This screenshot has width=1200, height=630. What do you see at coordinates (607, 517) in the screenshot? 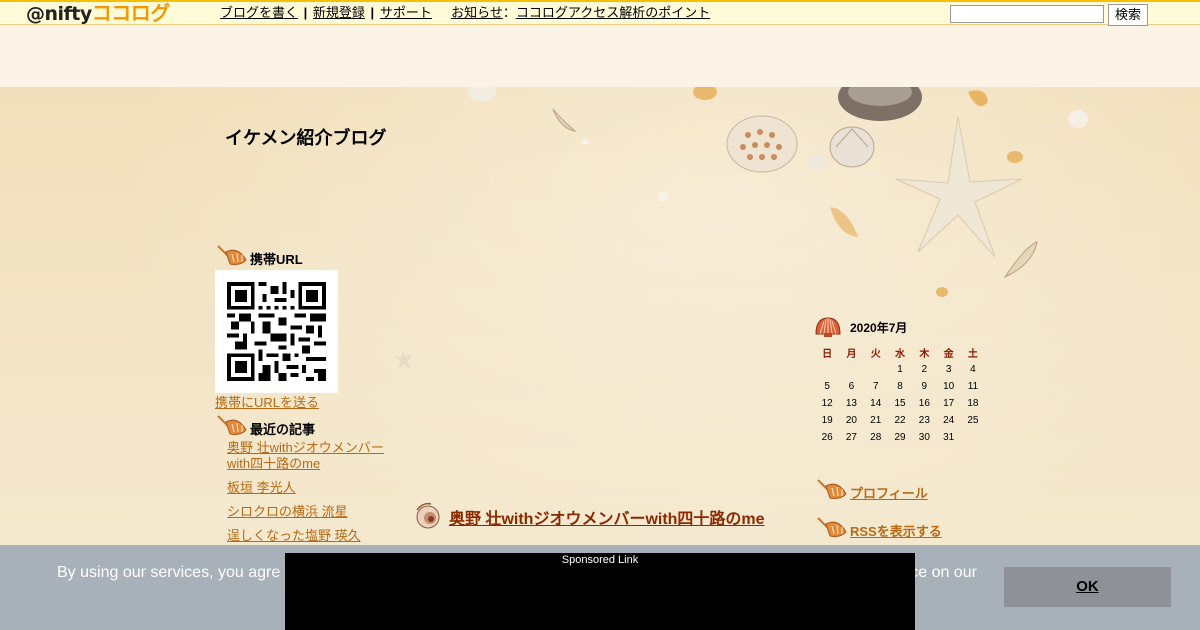
I see `post-title-link: 奥野 壮withジオウメンバーwith四十路のme` at bounding box center [607, 517].